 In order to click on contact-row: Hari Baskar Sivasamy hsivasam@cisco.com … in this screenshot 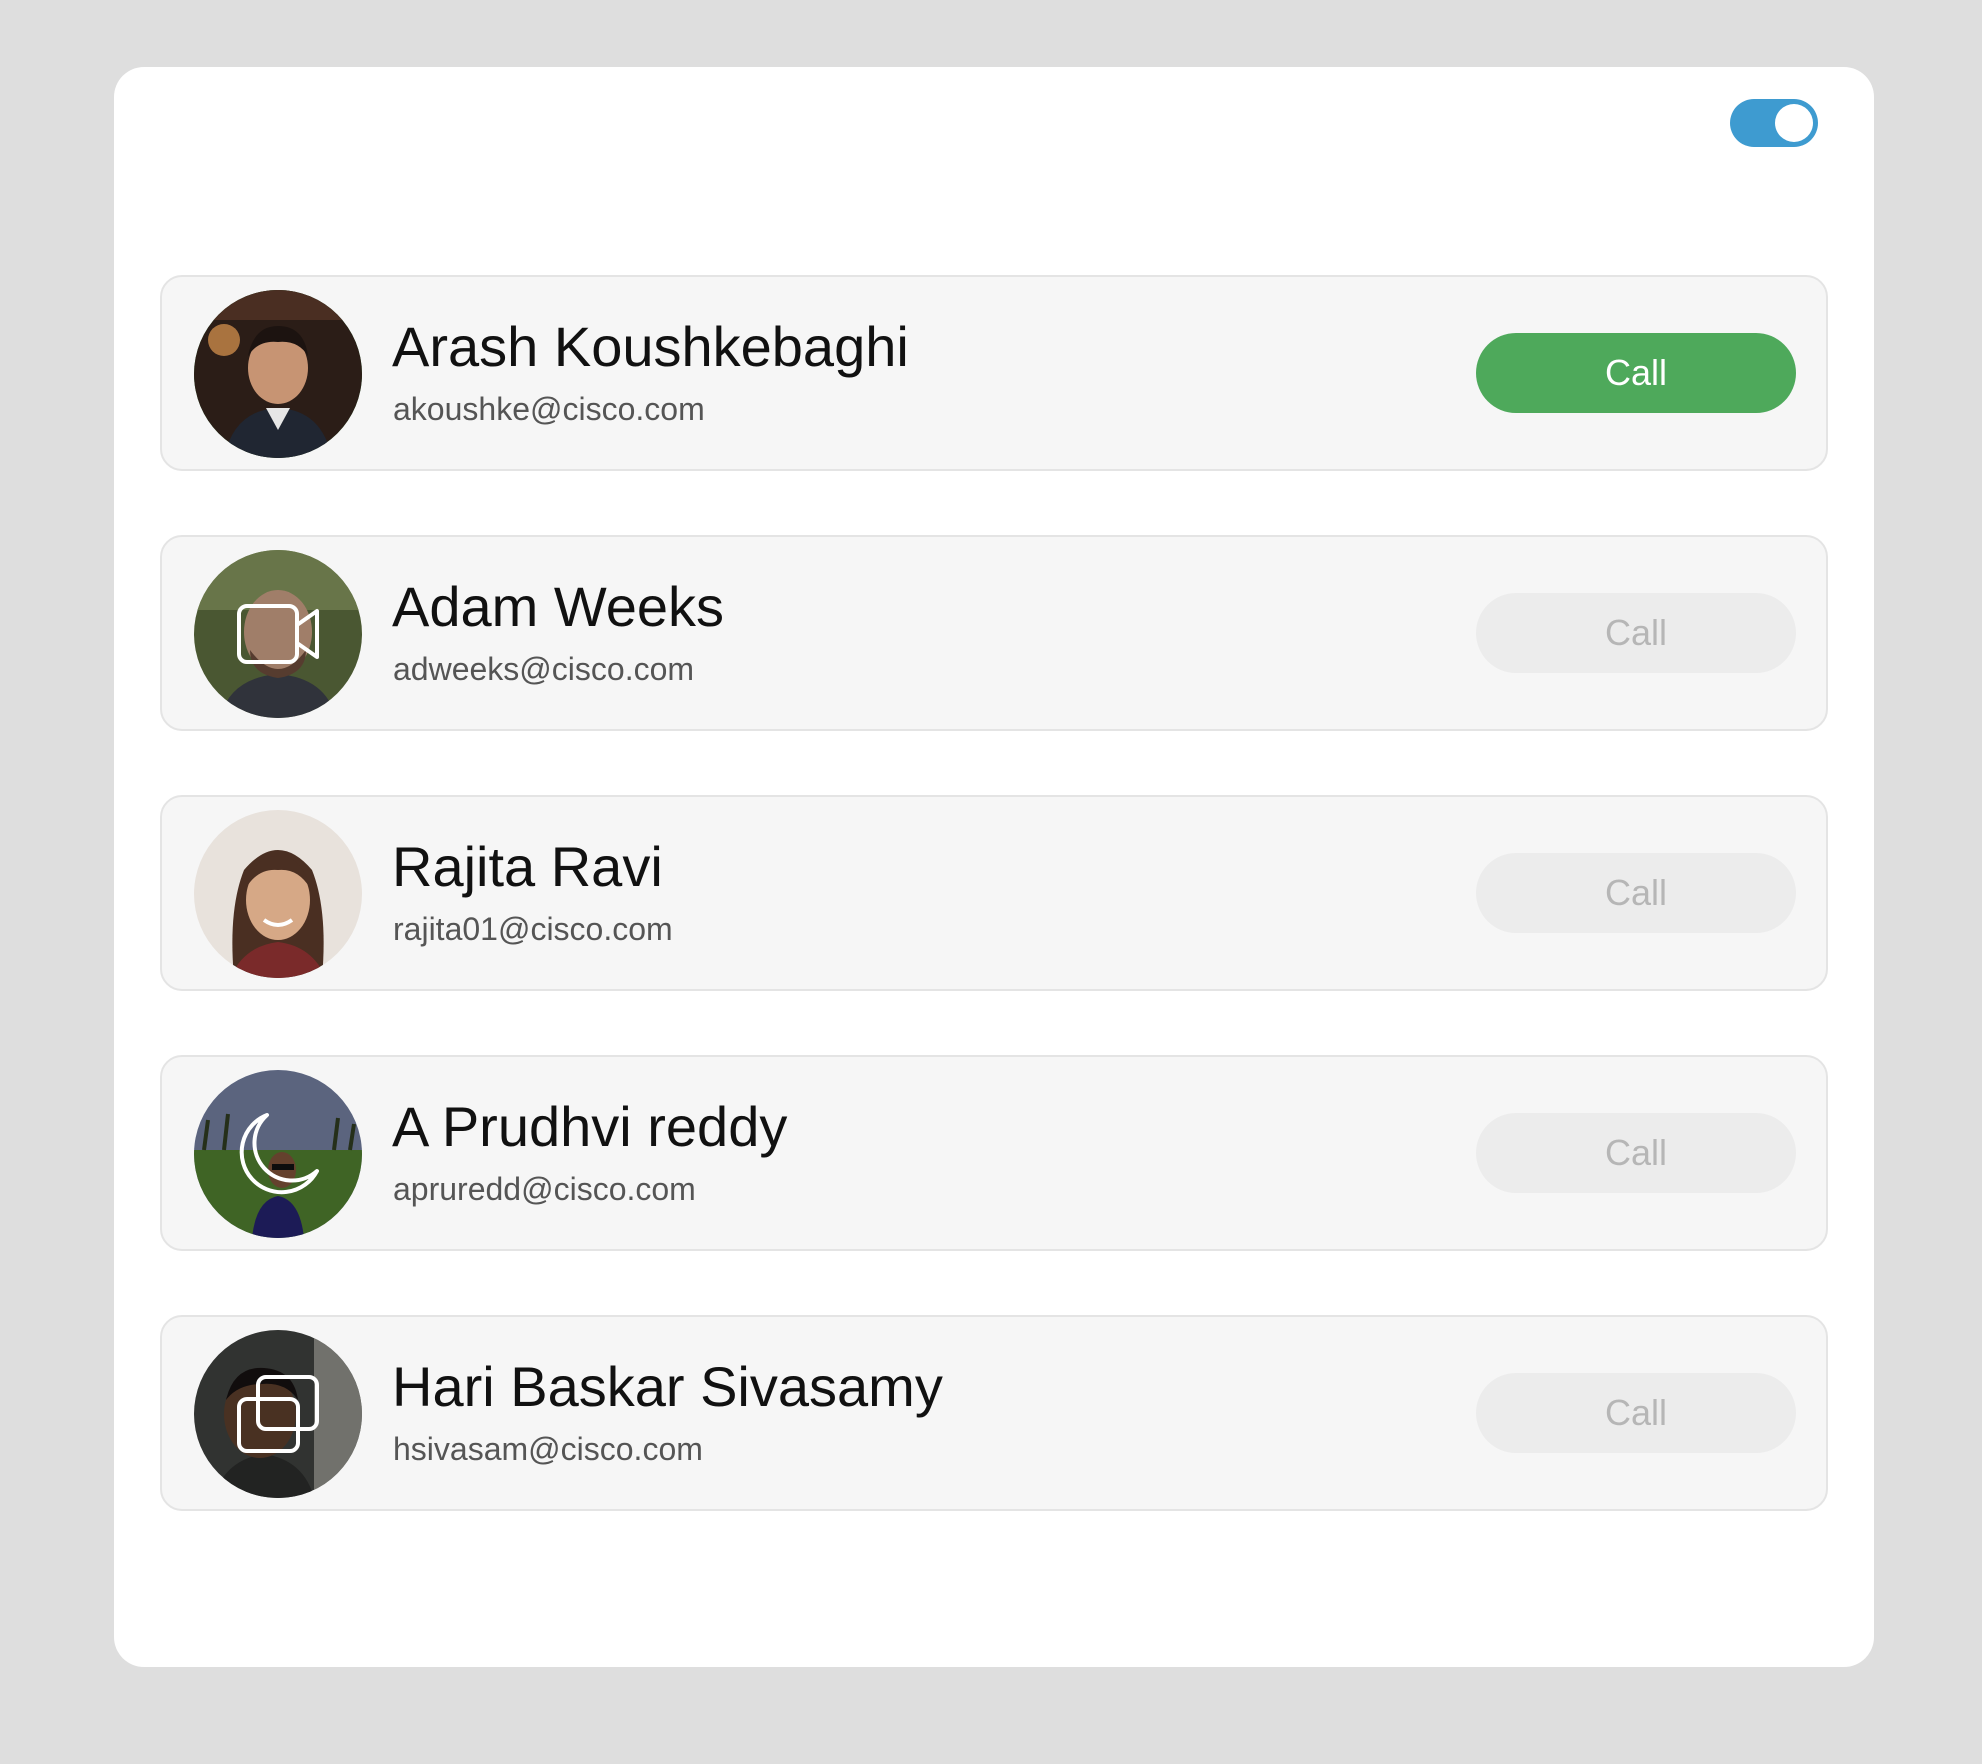, I will do `click(994, 1413)`.